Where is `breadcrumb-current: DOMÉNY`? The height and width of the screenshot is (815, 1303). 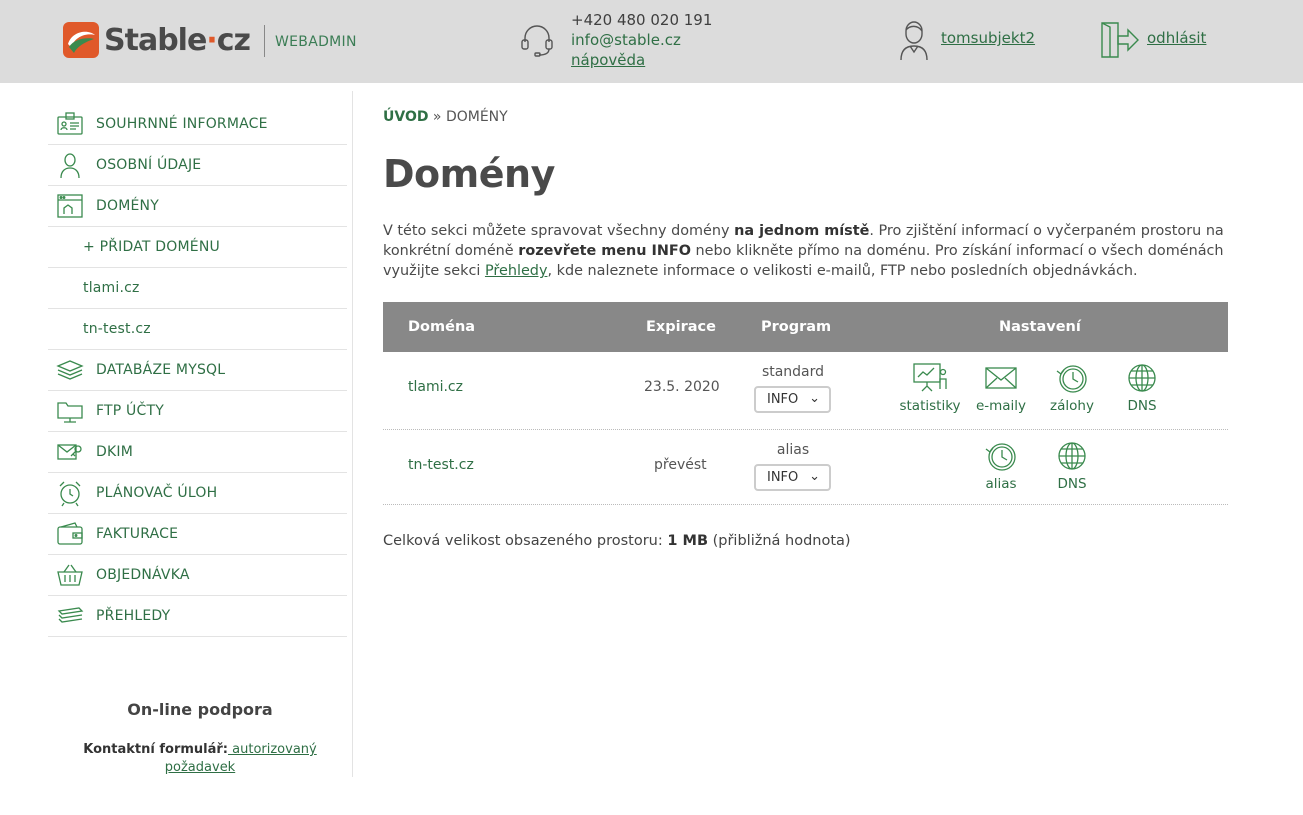
breadcrumb-current: DOMÉNY is located at coordinates (476, 117).